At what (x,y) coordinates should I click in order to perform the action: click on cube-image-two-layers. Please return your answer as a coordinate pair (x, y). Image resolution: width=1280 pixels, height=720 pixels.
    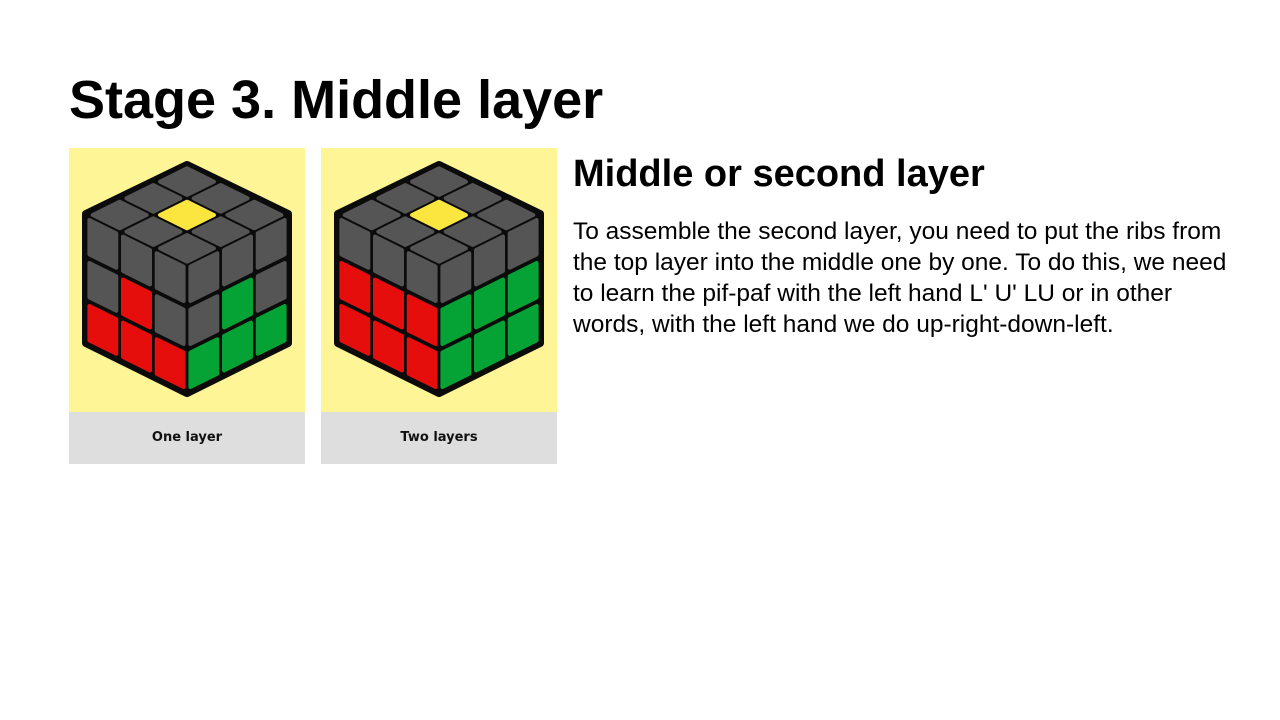
    Looking at the image, I should click on (439, 280).